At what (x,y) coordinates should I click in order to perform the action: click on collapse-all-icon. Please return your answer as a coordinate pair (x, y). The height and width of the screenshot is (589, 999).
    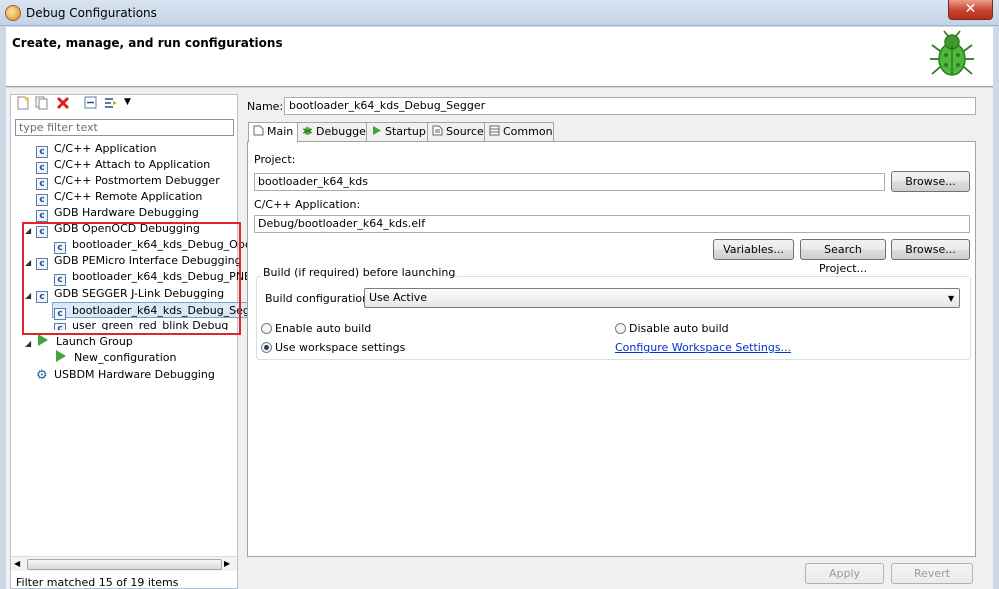
    Looking at the image, I should click on (91, 103).